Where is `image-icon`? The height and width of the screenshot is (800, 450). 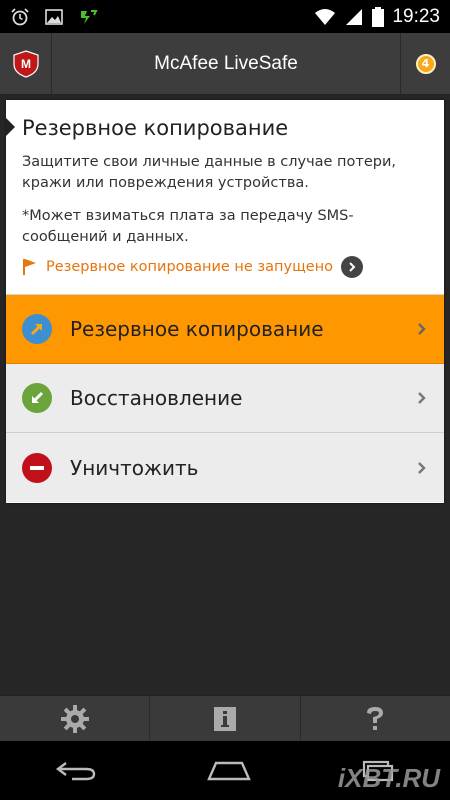 image-icon is located at coordinates (54, 16).